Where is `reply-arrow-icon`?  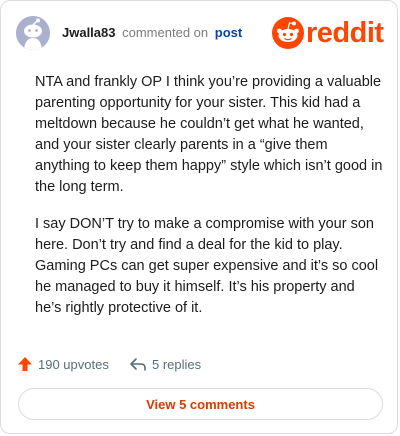 reply-arrow-icon is located at coordinates (138, 364).